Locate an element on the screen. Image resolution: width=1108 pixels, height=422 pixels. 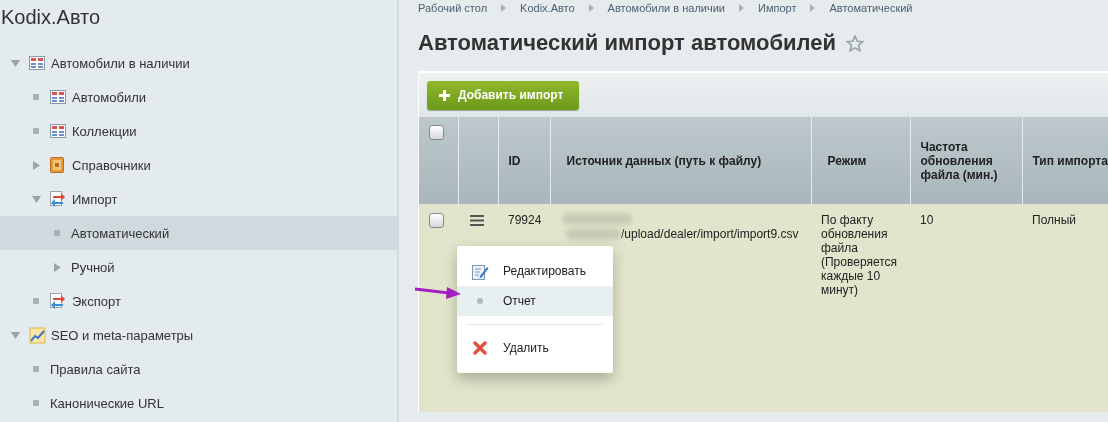
column-header: ID is located at coordinates (524, 160).